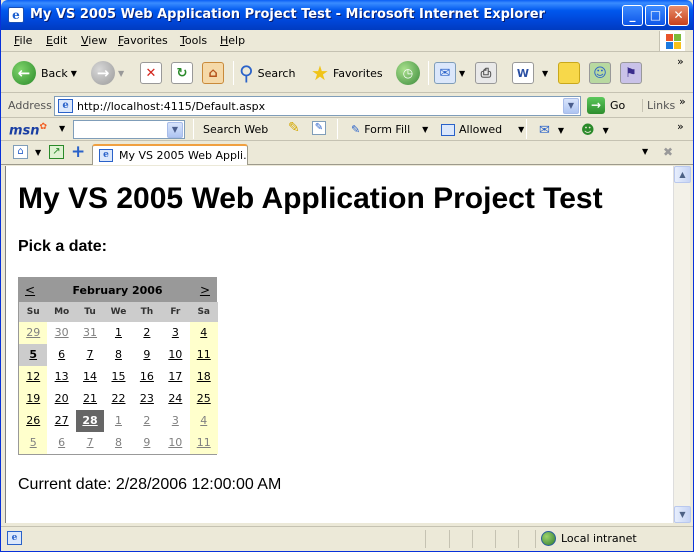  What do you see at coordinates (205, 290) in the screenshot?
I see `next-month-link: >` at bounding box center [205, 290].